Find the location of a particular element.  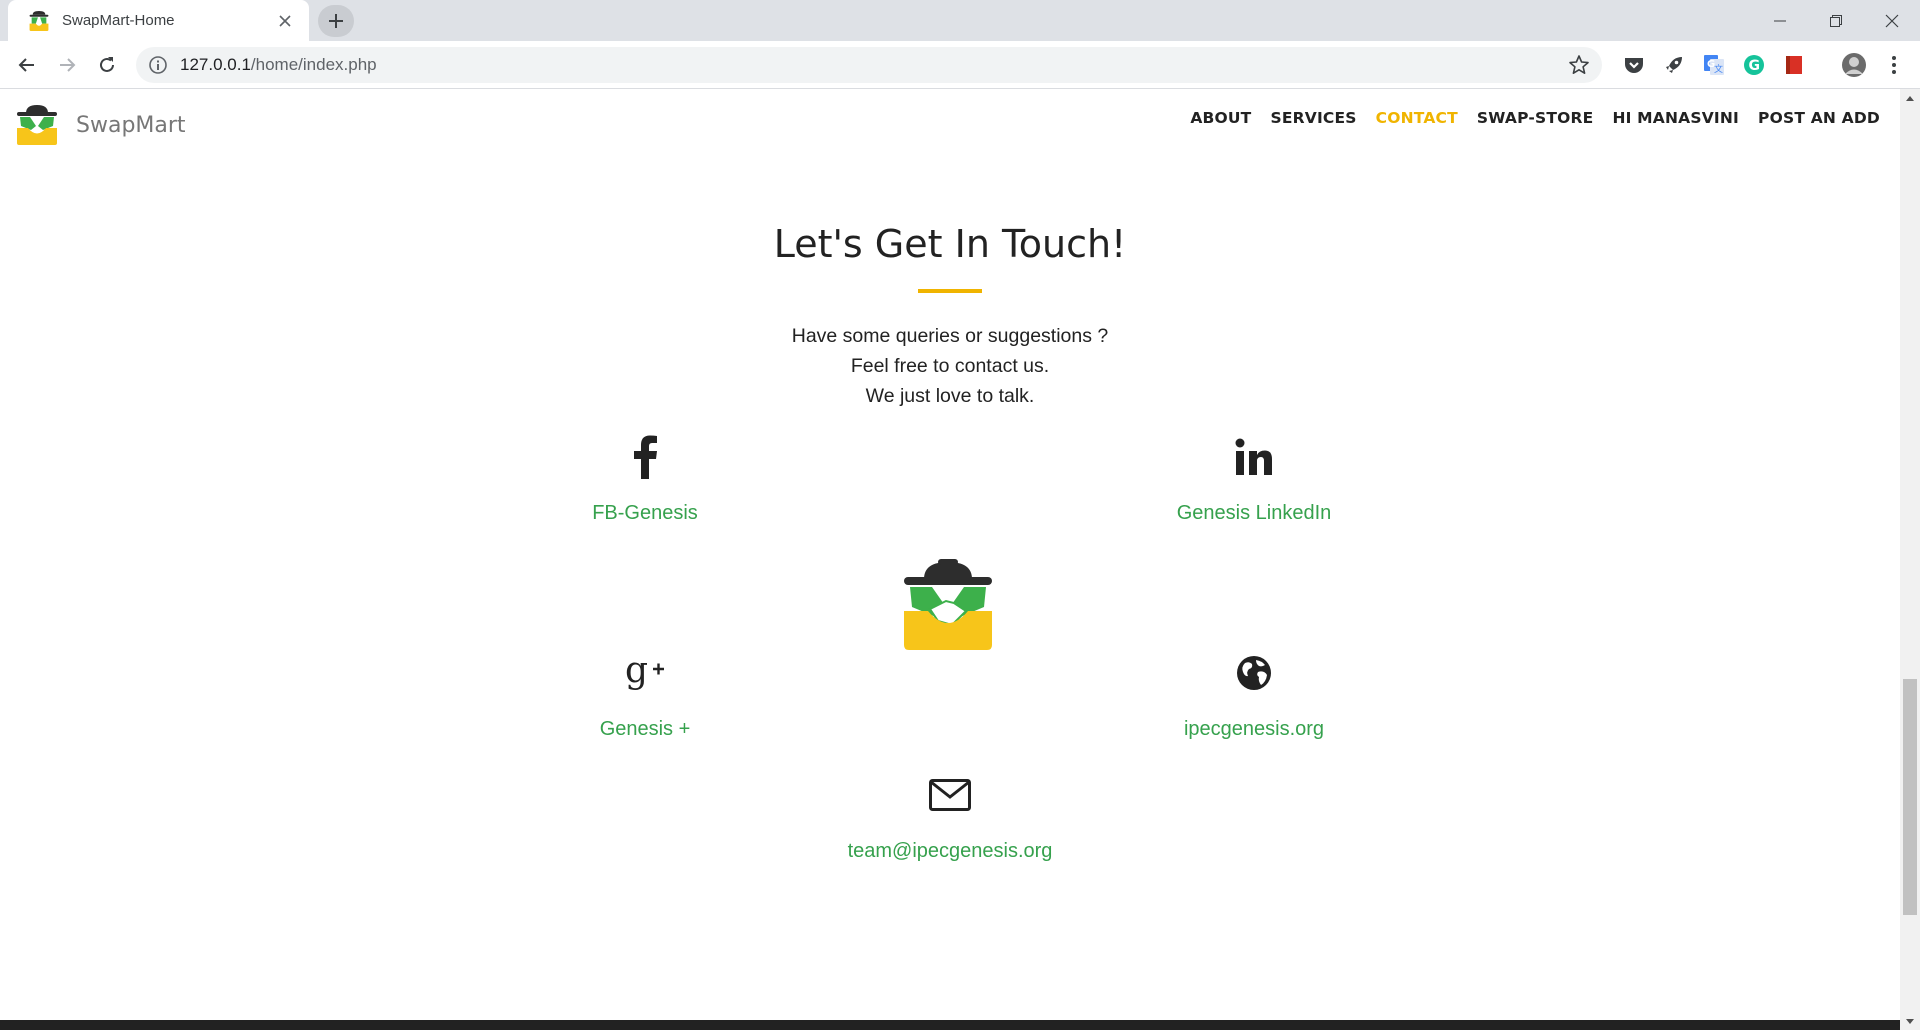

restore-icon is located at coordinates (1836, 20).